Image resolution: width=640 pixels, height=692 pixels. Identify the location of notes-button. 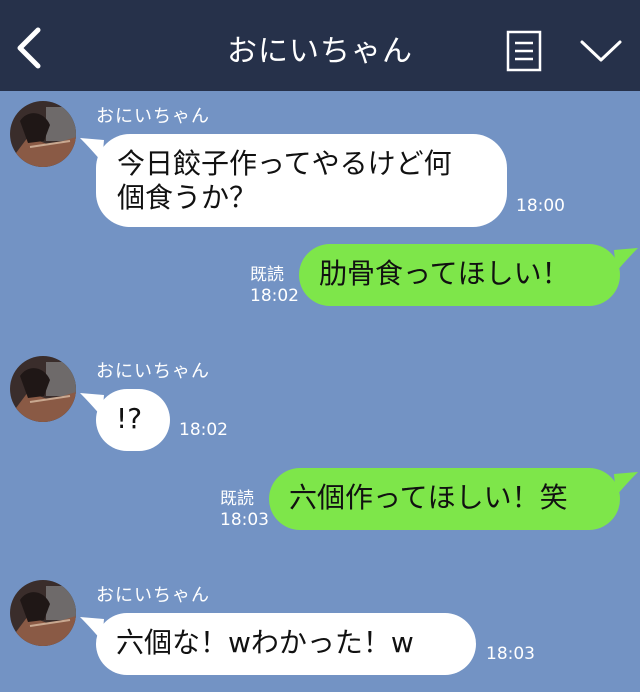
(525, 51).